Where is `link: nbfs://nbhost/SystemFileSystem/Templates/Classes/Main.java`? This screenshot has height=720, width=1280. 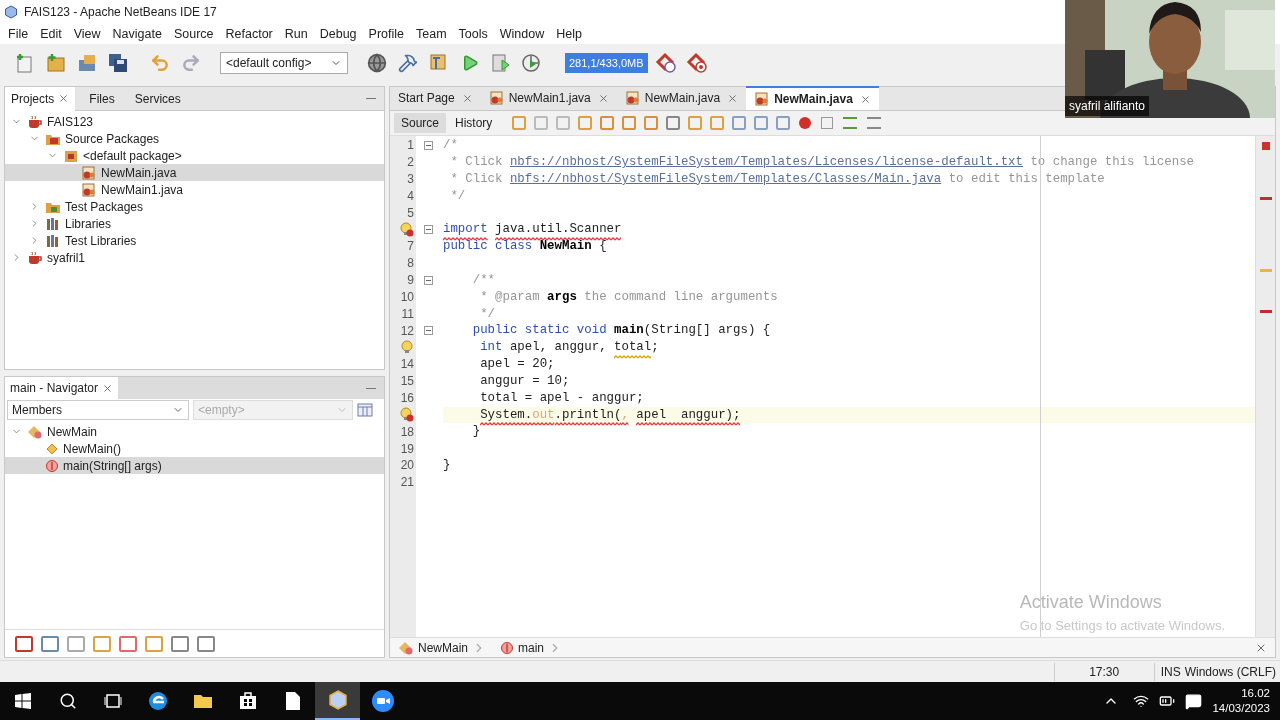 link: nbfs://nbhost/SystemFileSystem/Templates/Classes/Main.java is located at coordinates (725, 178).